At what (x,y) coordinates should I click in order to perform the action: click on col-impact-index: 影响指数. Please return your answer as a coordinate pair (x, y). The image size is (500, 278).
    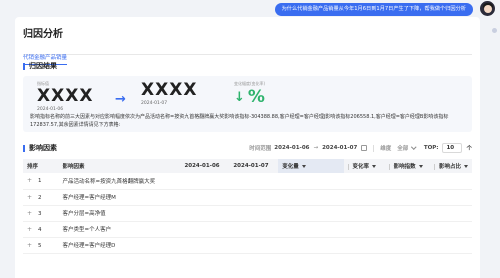
    Looking at the image, I should click on (407, 166).